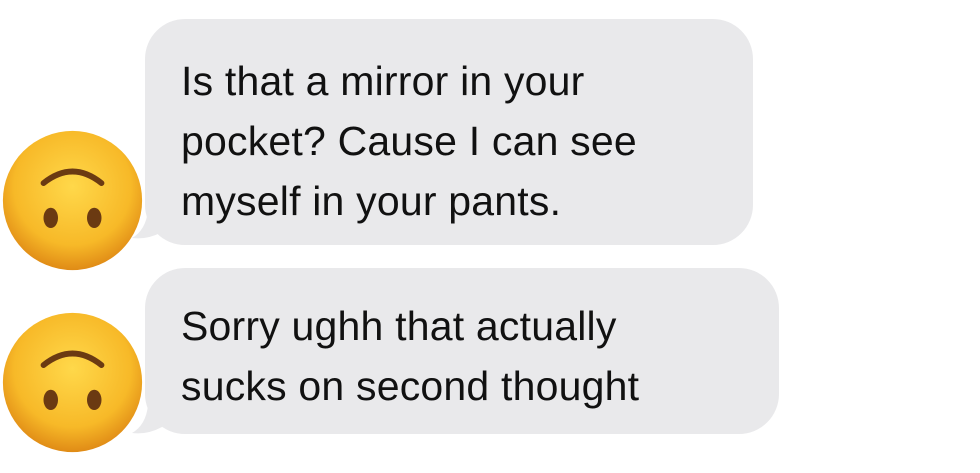  I want to click on message-text-line: pocket? Cause I can see, so click(409, 141).